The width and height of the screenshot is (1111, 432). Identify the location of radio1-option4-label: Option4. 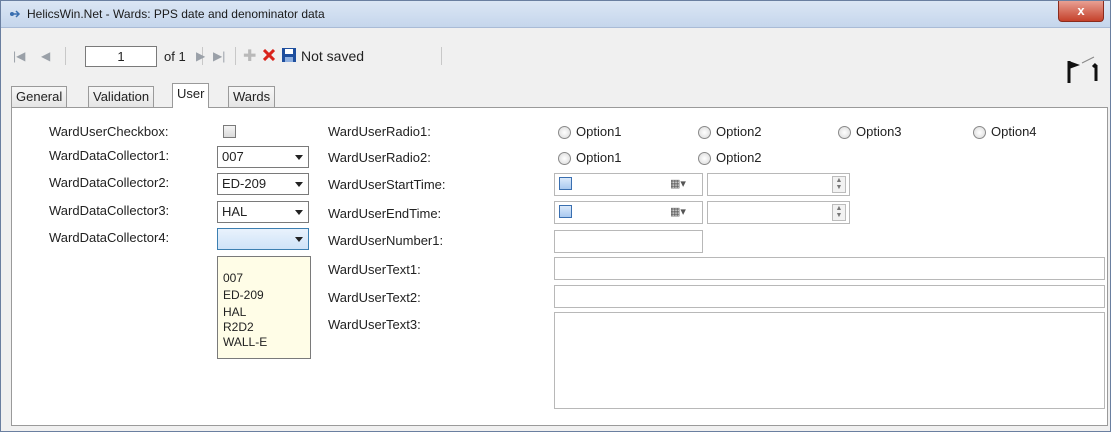
(1014, 131).